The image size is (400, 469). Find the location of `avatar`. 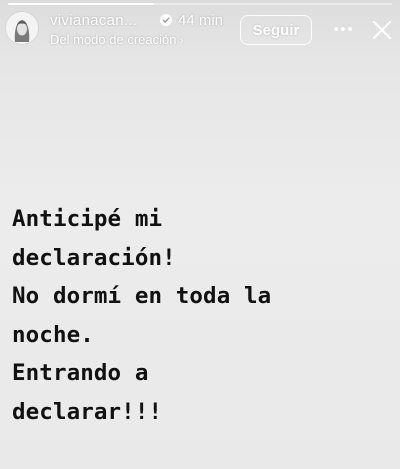

avatar is located at coordinates (22, 28).